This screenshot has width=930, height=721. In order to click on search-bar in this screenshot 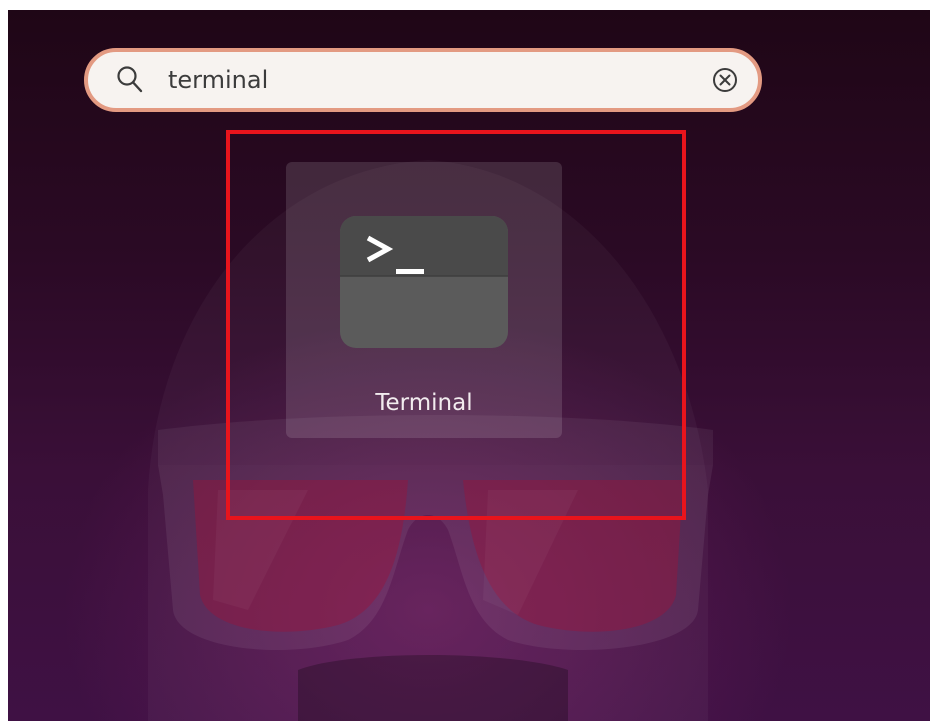, I will do `click(423, 80)`.